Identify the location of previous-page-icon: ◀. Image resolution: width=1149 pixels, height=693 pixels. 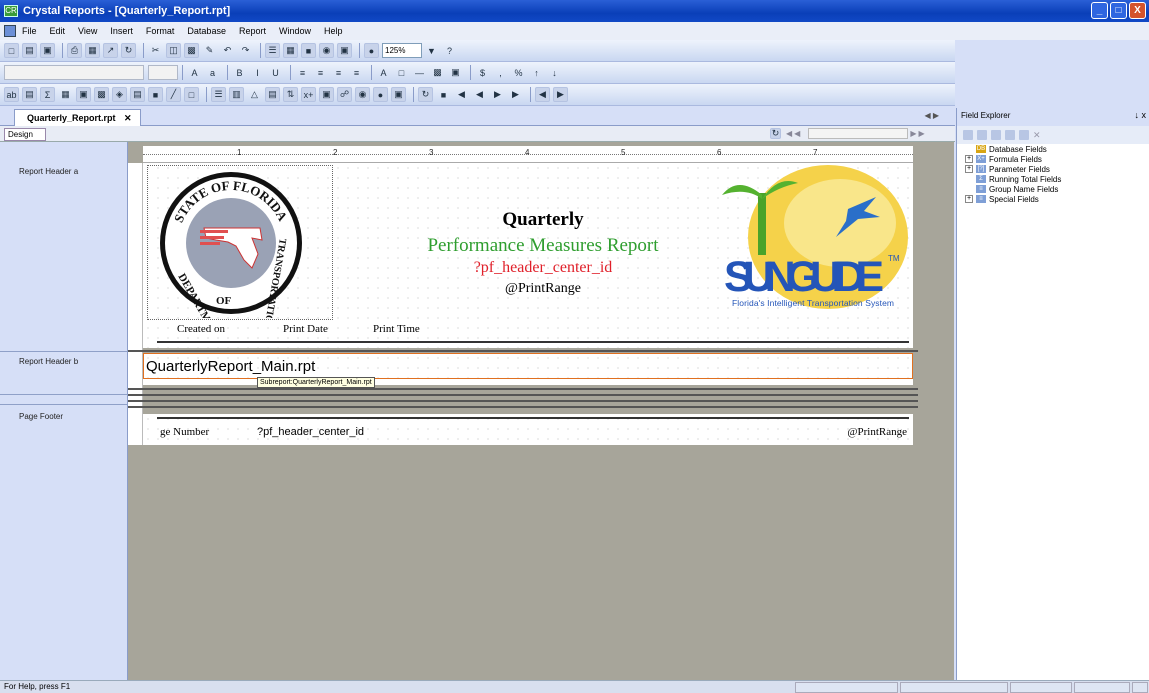
(479, 94).